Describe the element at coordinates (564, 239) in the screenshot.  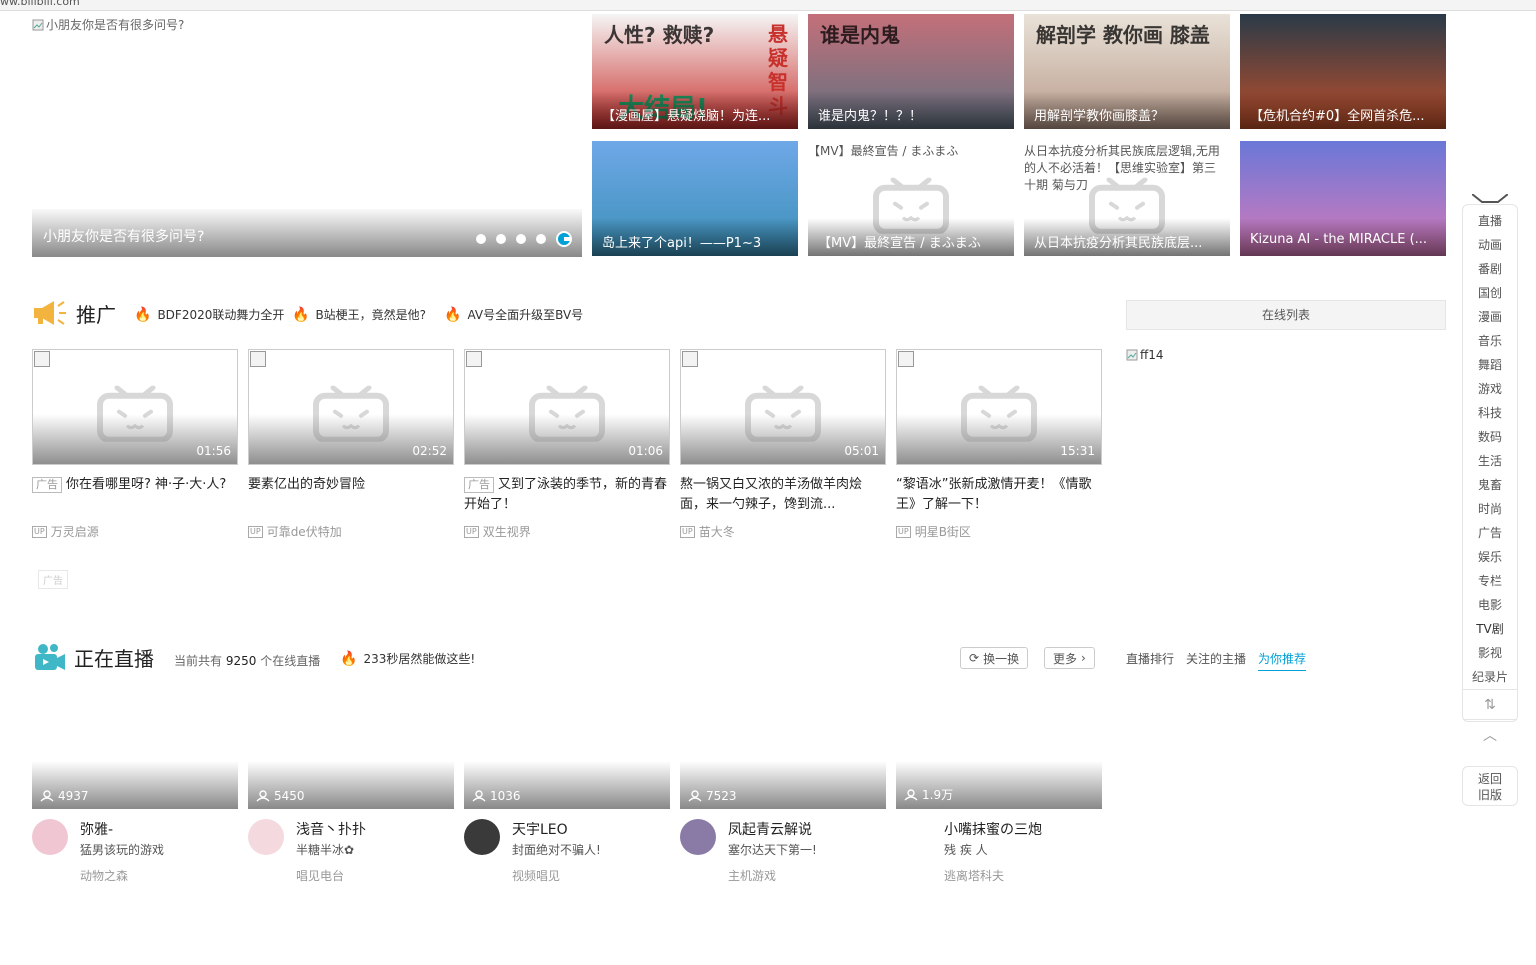
I see `hero-dot-active` at that location.